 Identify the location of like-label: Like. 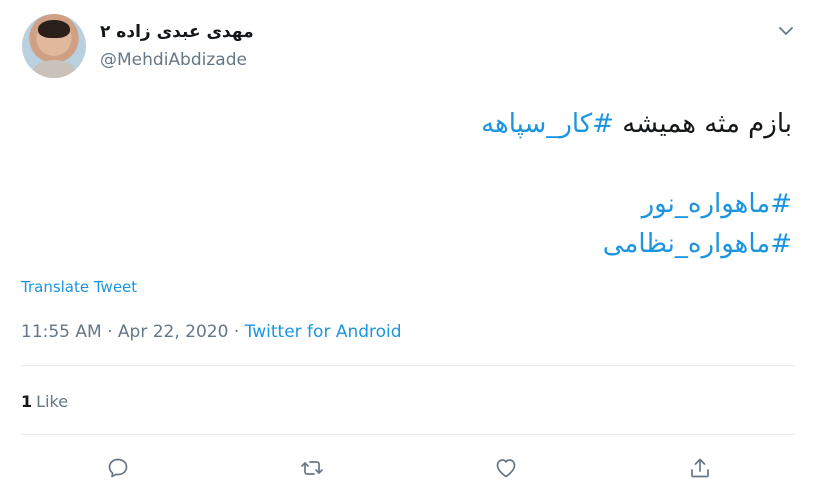
(52, 401).